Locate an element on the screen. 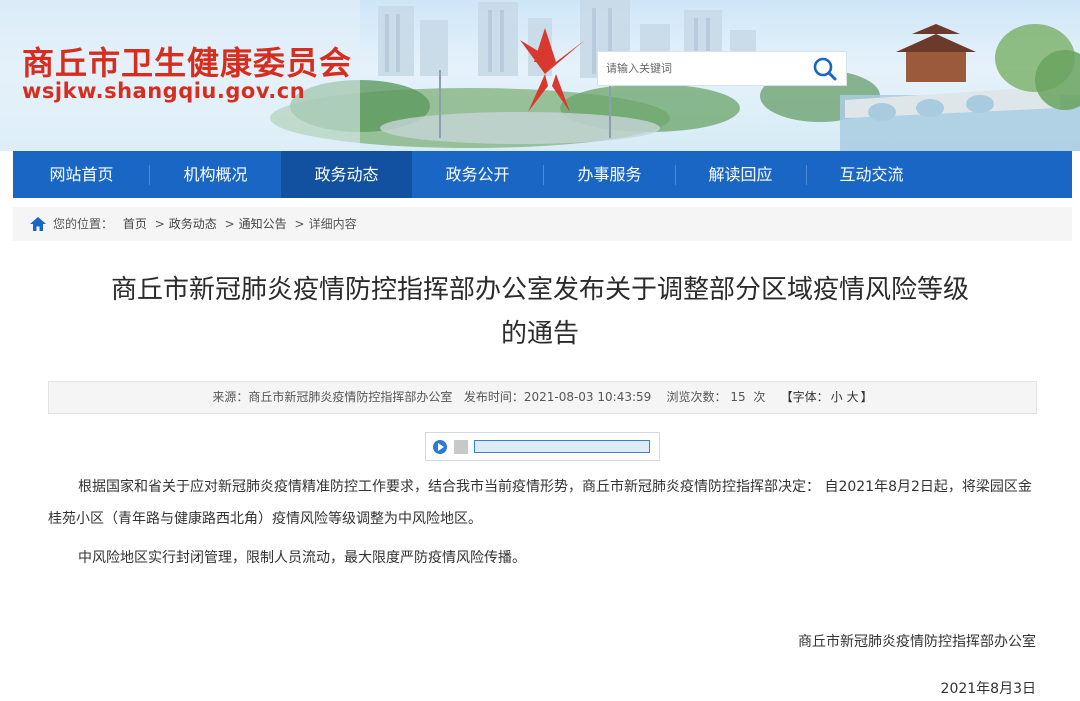 The height and width of the screenshot is (701, 1080). breadcrumb-home: 首页 is located at coordinates (135, 224).